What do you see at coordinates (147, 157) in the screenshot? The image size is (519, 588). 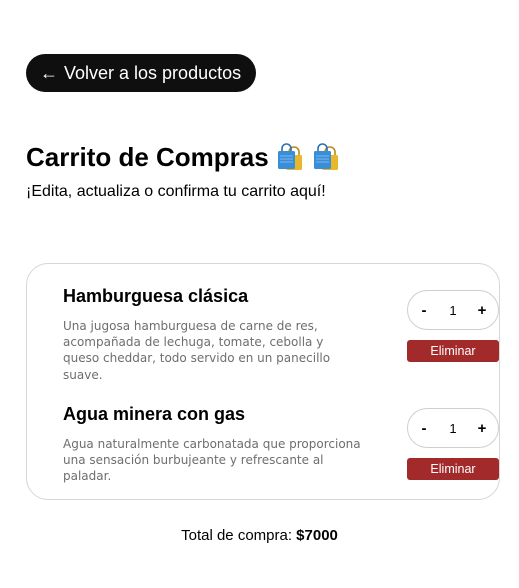 I see `page-title-text: Carrito de Compras` at bounding box center [147, 157].